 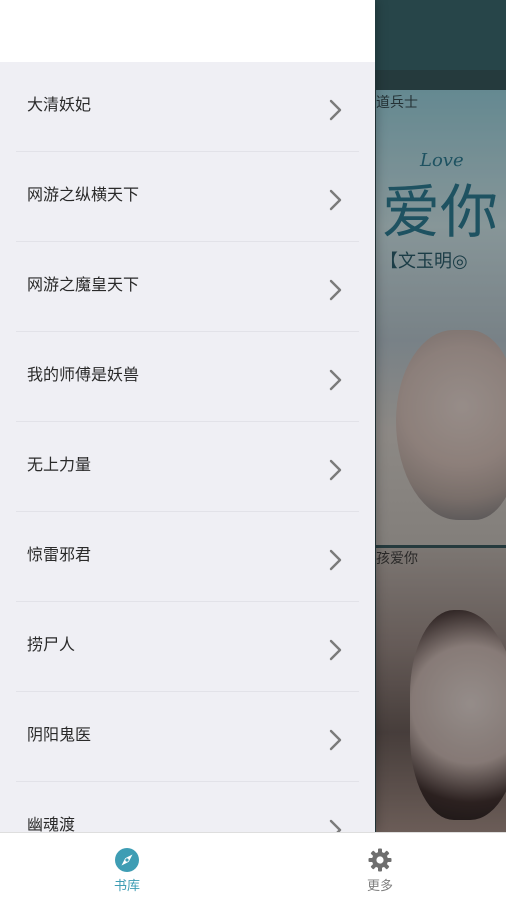 I want to click on tab-library: 书库, so click(x=127, y=867).